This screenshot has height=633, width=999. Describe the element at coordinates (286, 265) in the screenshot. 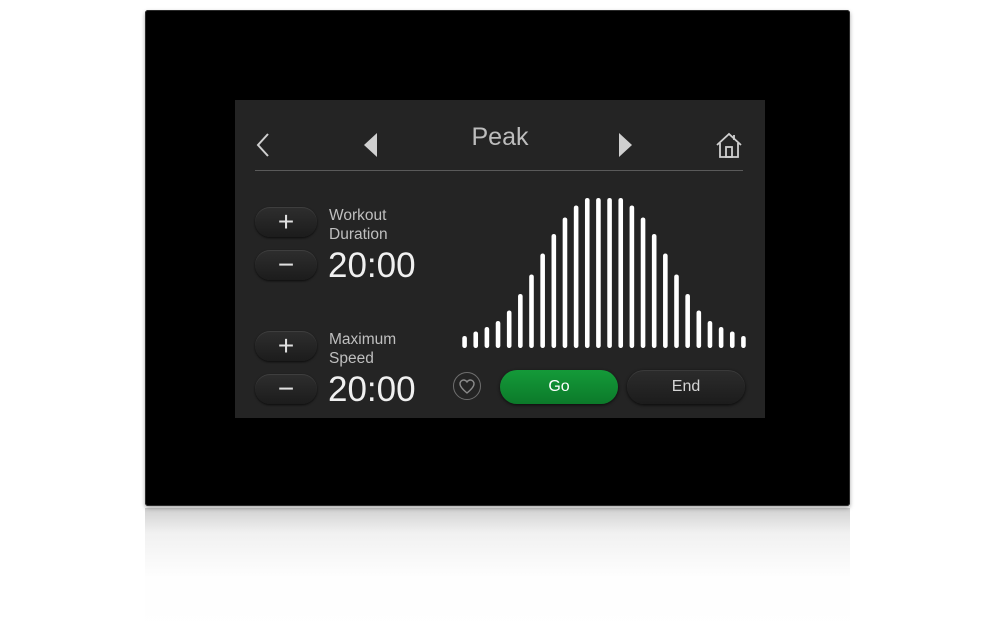

I see `duration-decrease-button: −` at that location.